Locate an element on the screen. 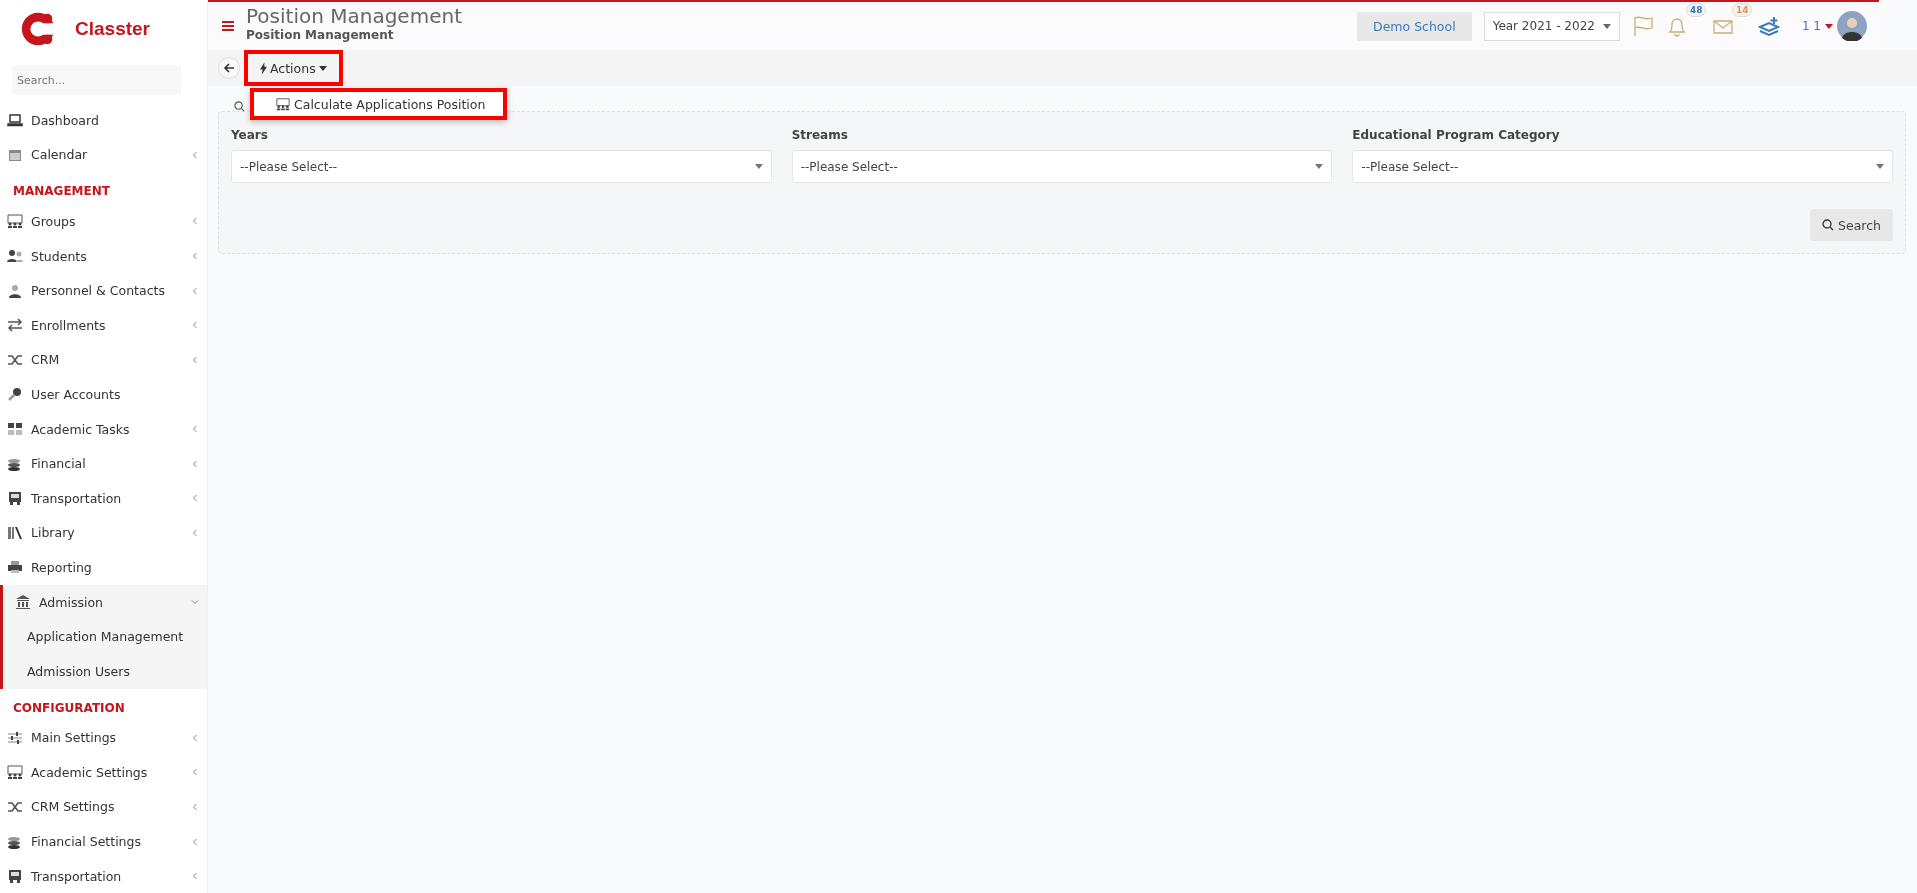  page-subtitle: Position Management is located at coordinates (320, 35).